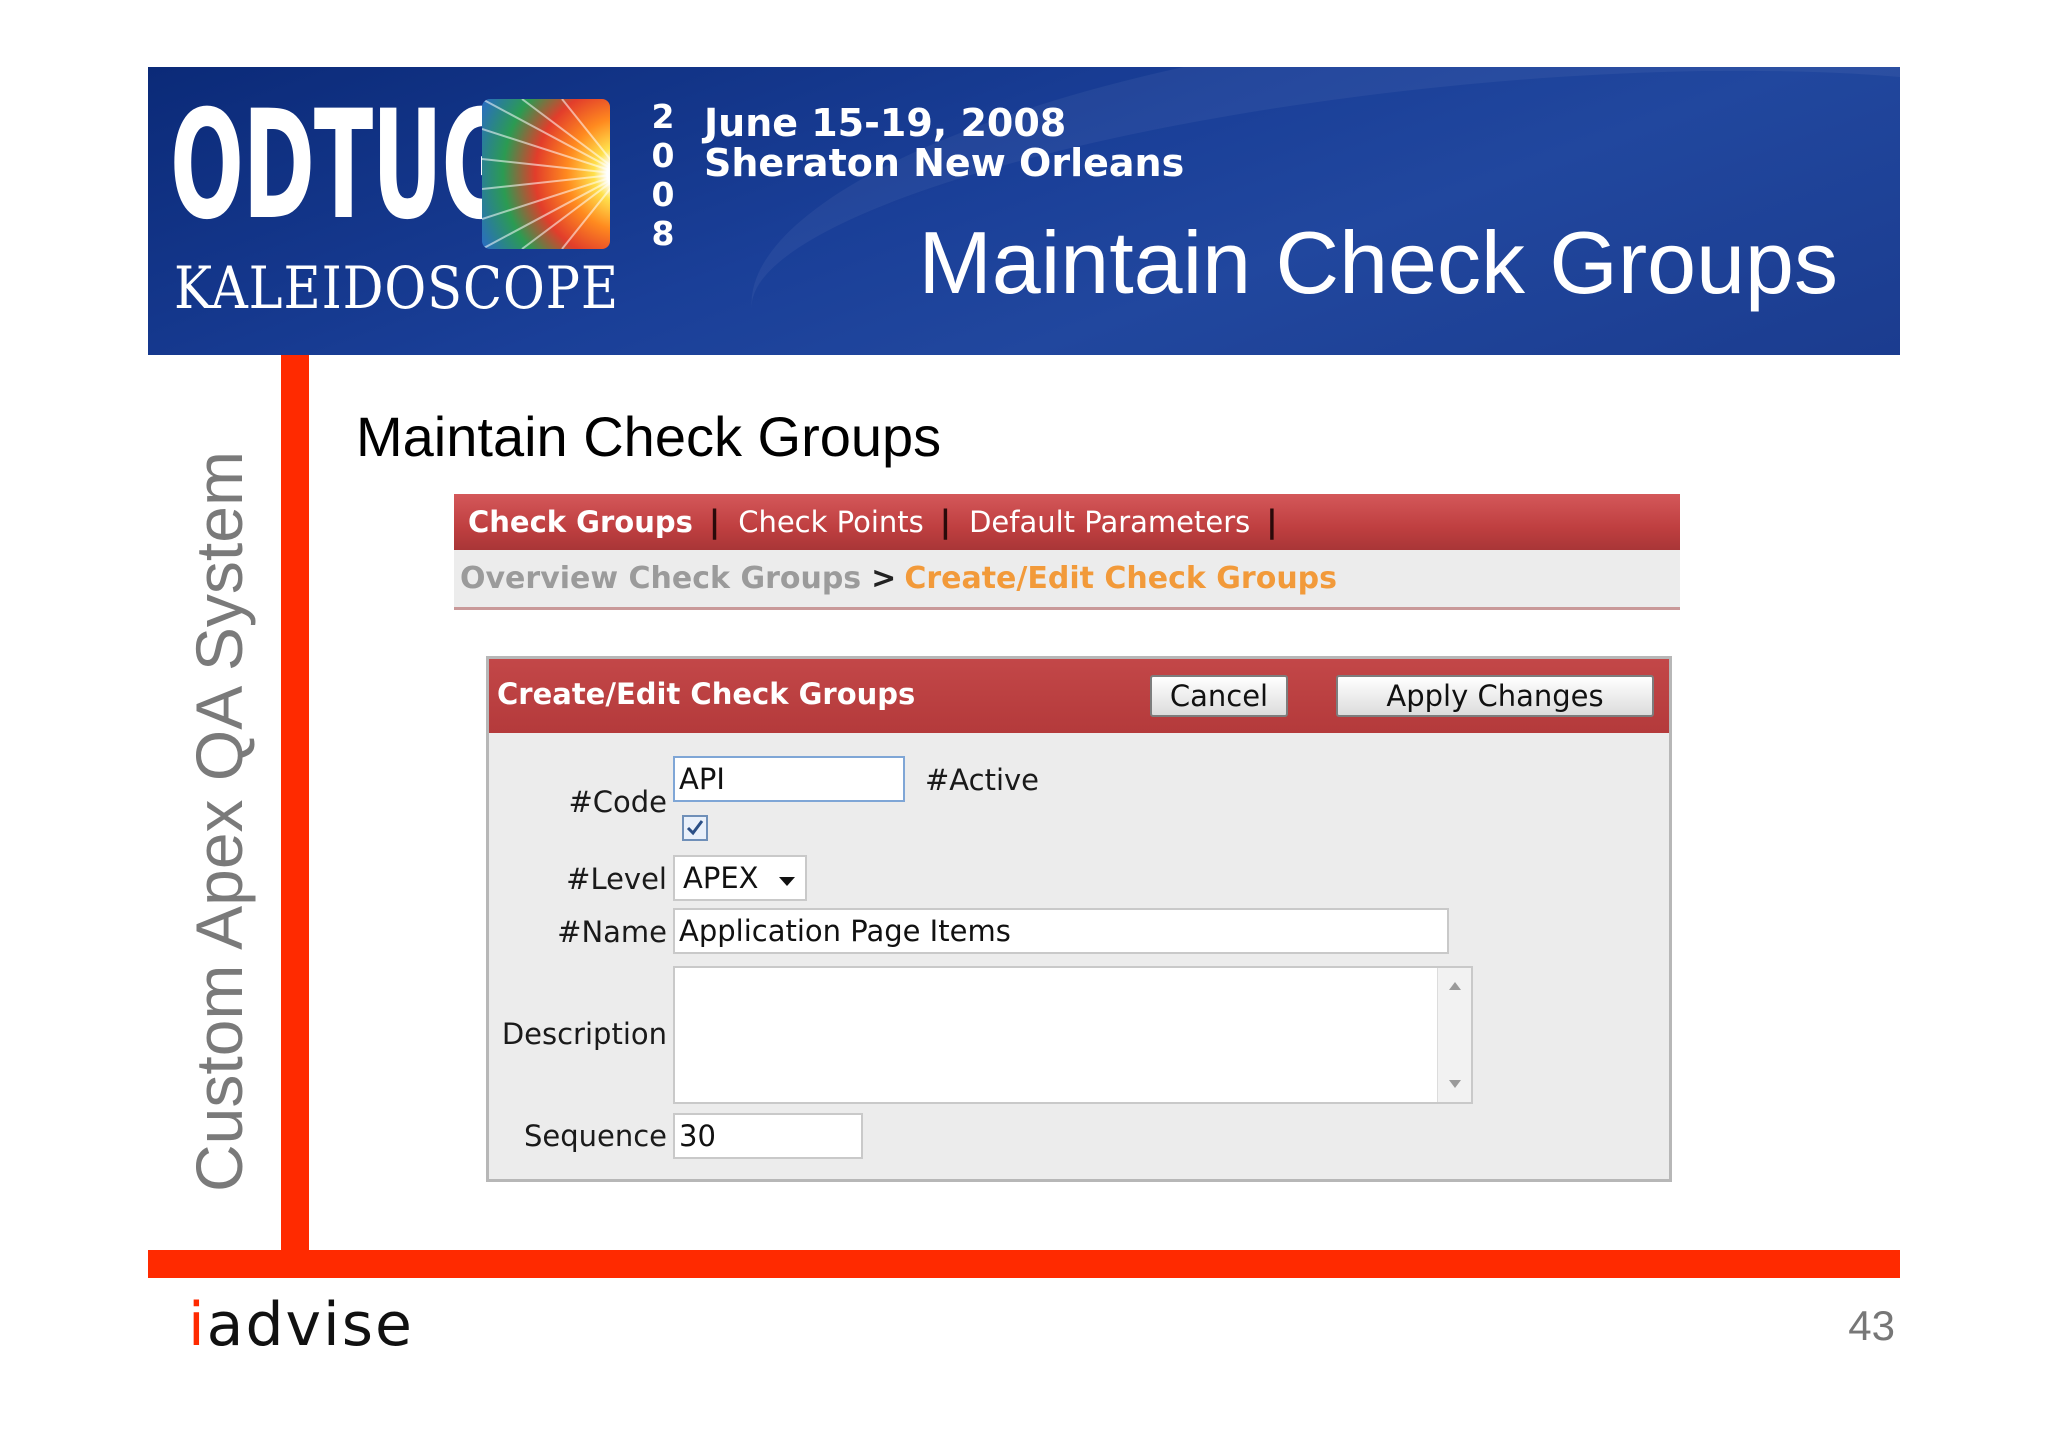 This screenshot has height=1447, width=2048. I want to click on code-label: #Code, so click(617, 802).